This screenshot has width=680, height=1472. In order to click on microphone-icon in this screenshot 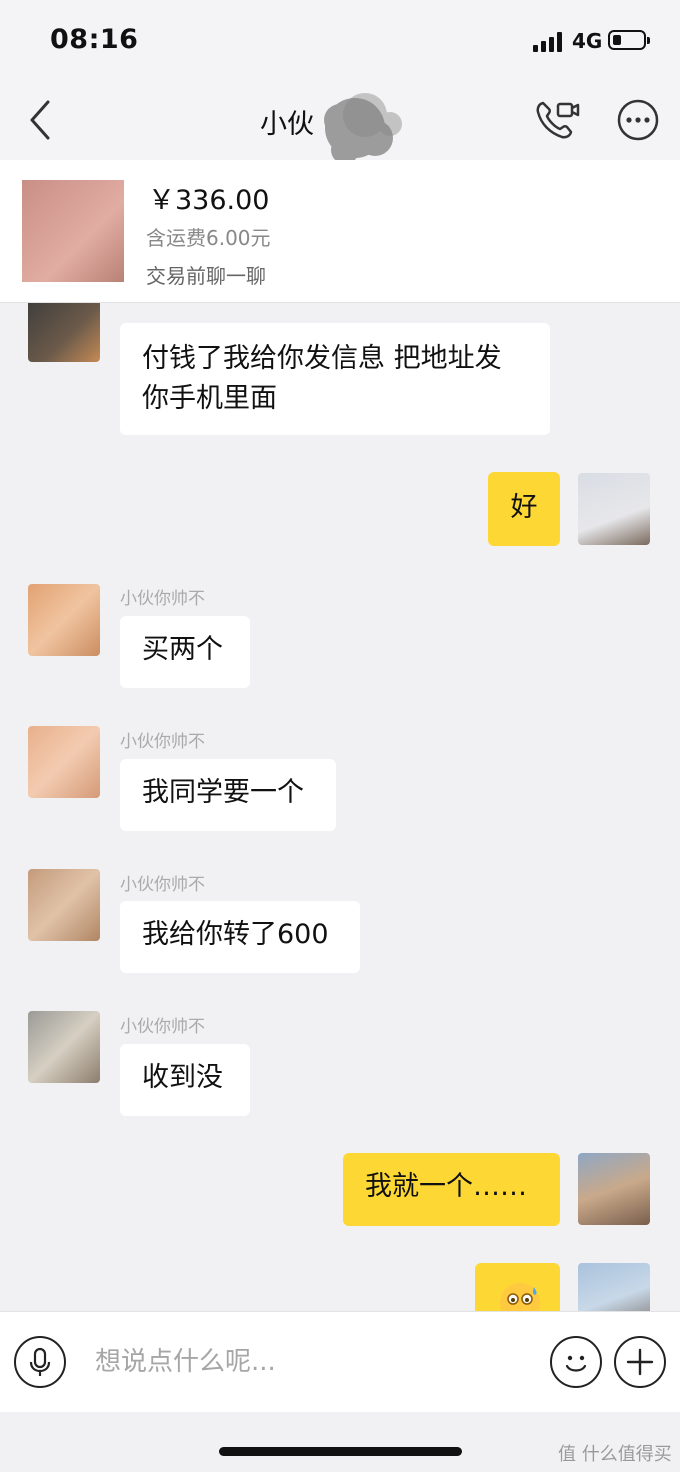, I will do `click(40, 1361)`.